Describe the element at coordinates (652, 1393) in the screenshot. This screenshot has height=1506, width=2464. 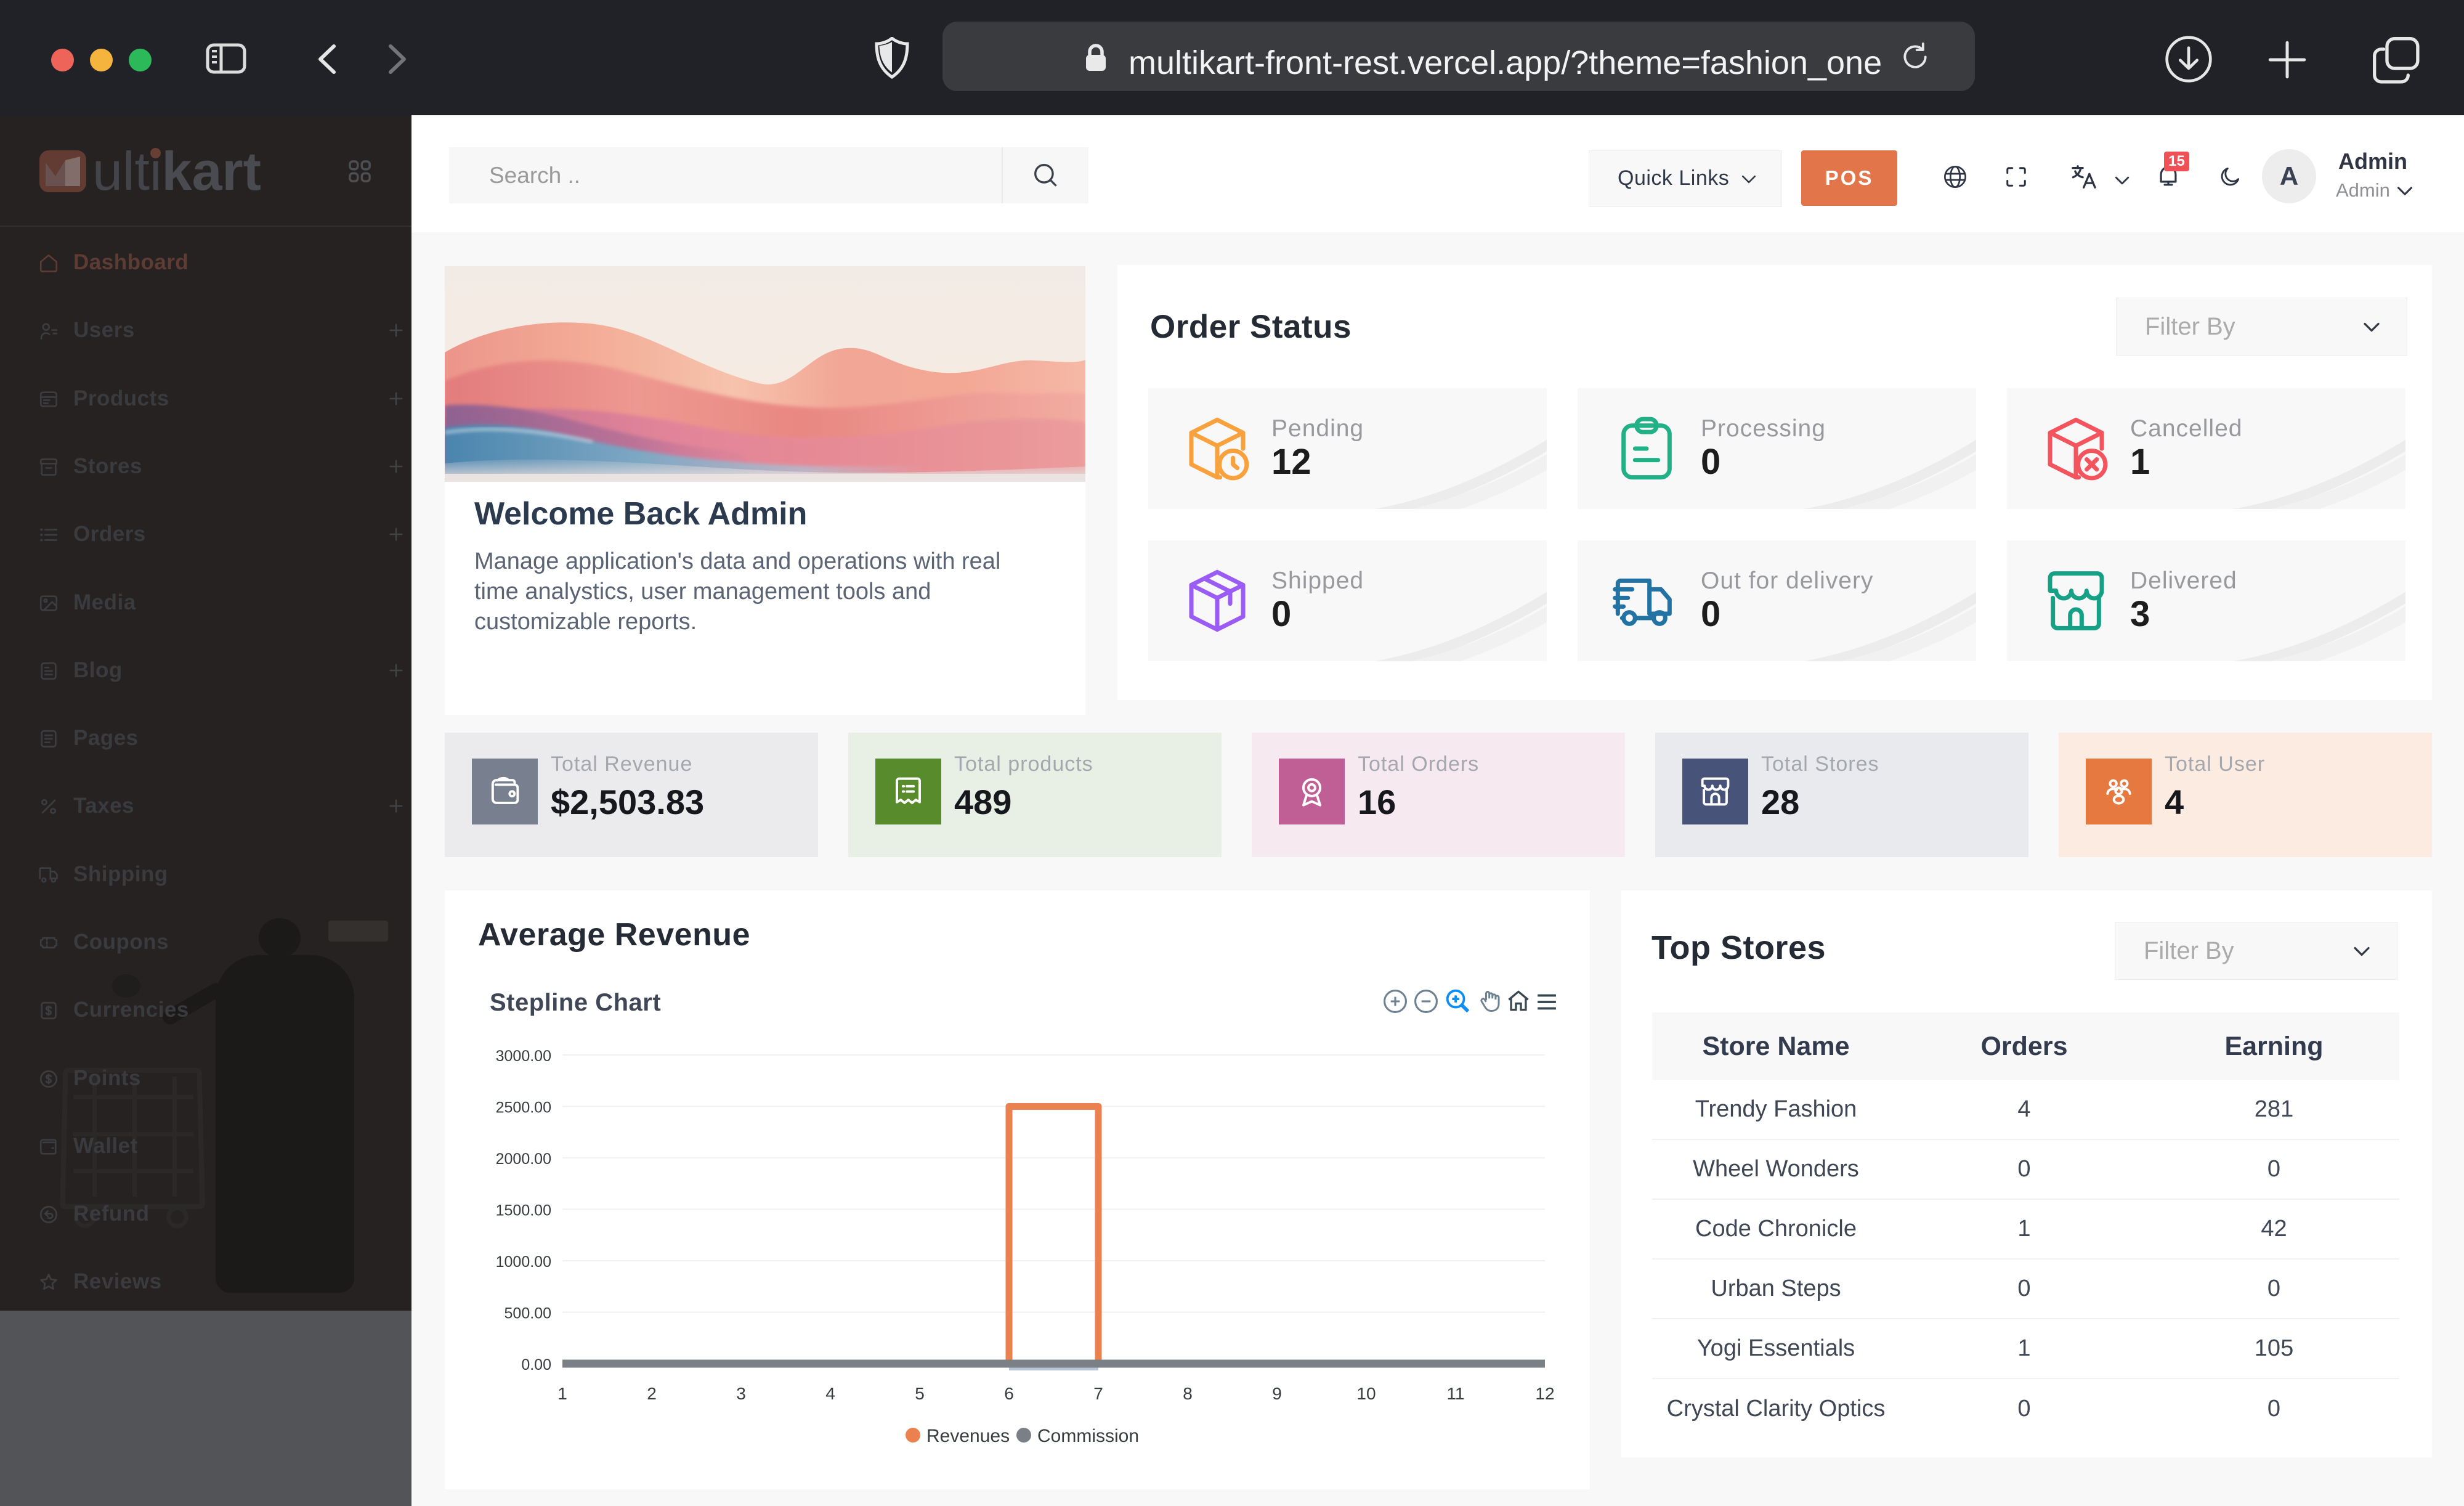
I see `svg-text: 2` at that location.